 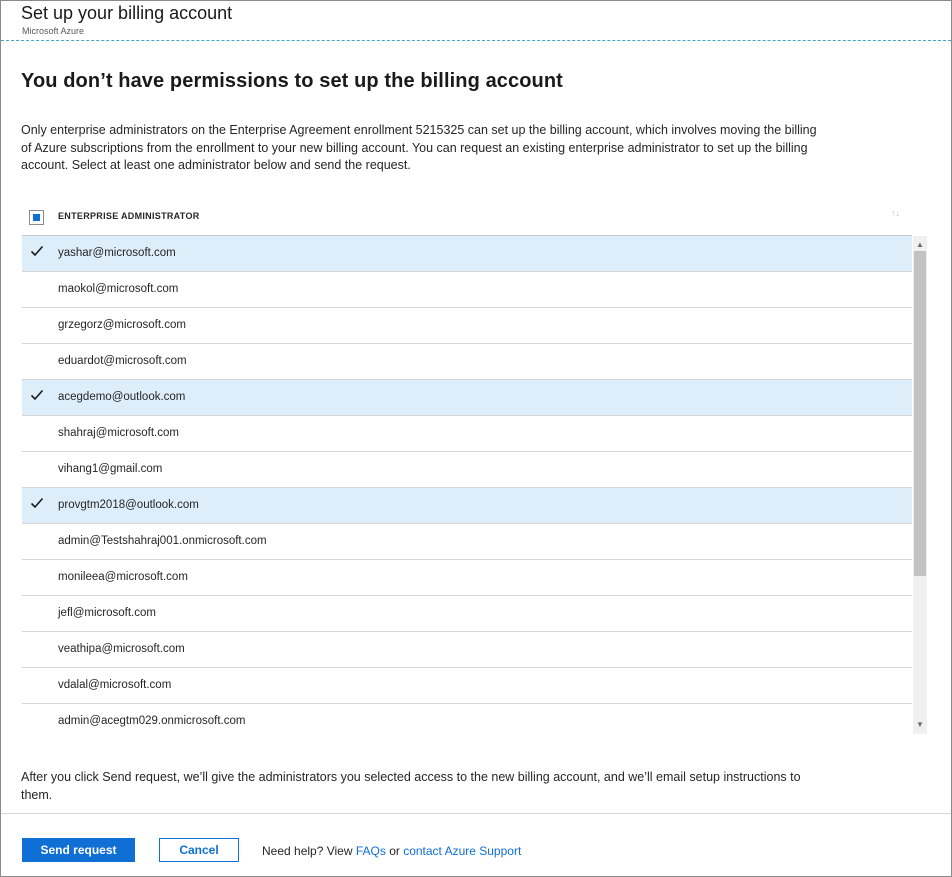 What do you see at coordinates (476, 813) in the screenshot?
I see `footer-divider` at bounding box center [476, 813].